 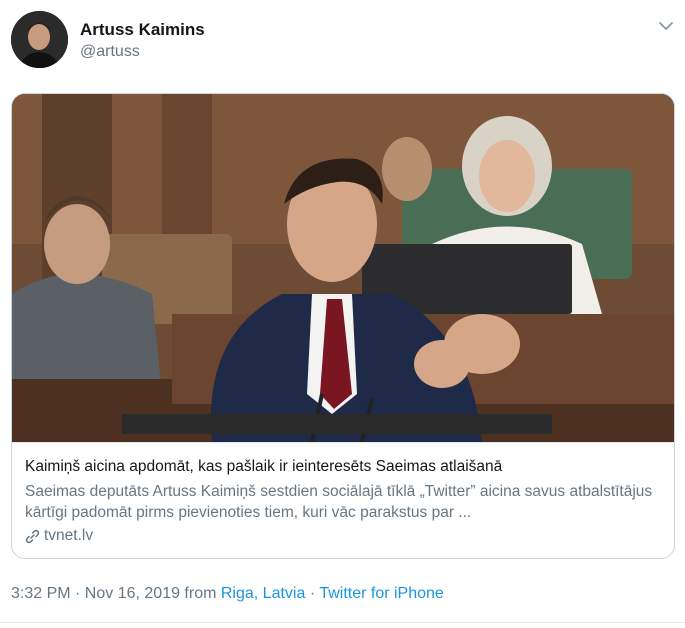 I want to click on tweet-header: Artuss Kaimins @artuss, so click(x=343, y=40).